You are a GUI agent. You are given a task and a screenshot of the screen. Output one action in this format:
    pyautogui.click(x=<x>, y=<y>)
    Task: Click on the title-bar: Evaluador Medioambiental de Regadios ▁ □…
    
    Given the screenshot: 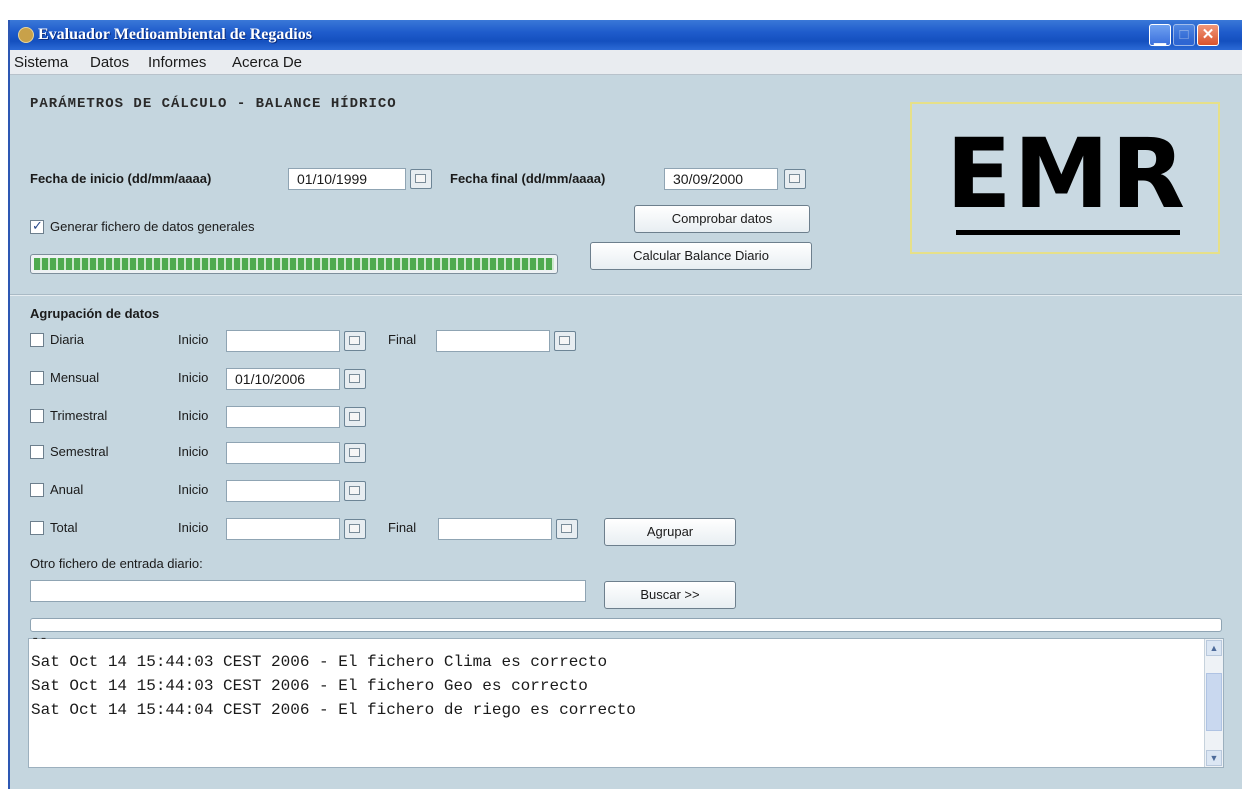 What is the action you would take?
    pyautogui.click(x=626, y=35)
    